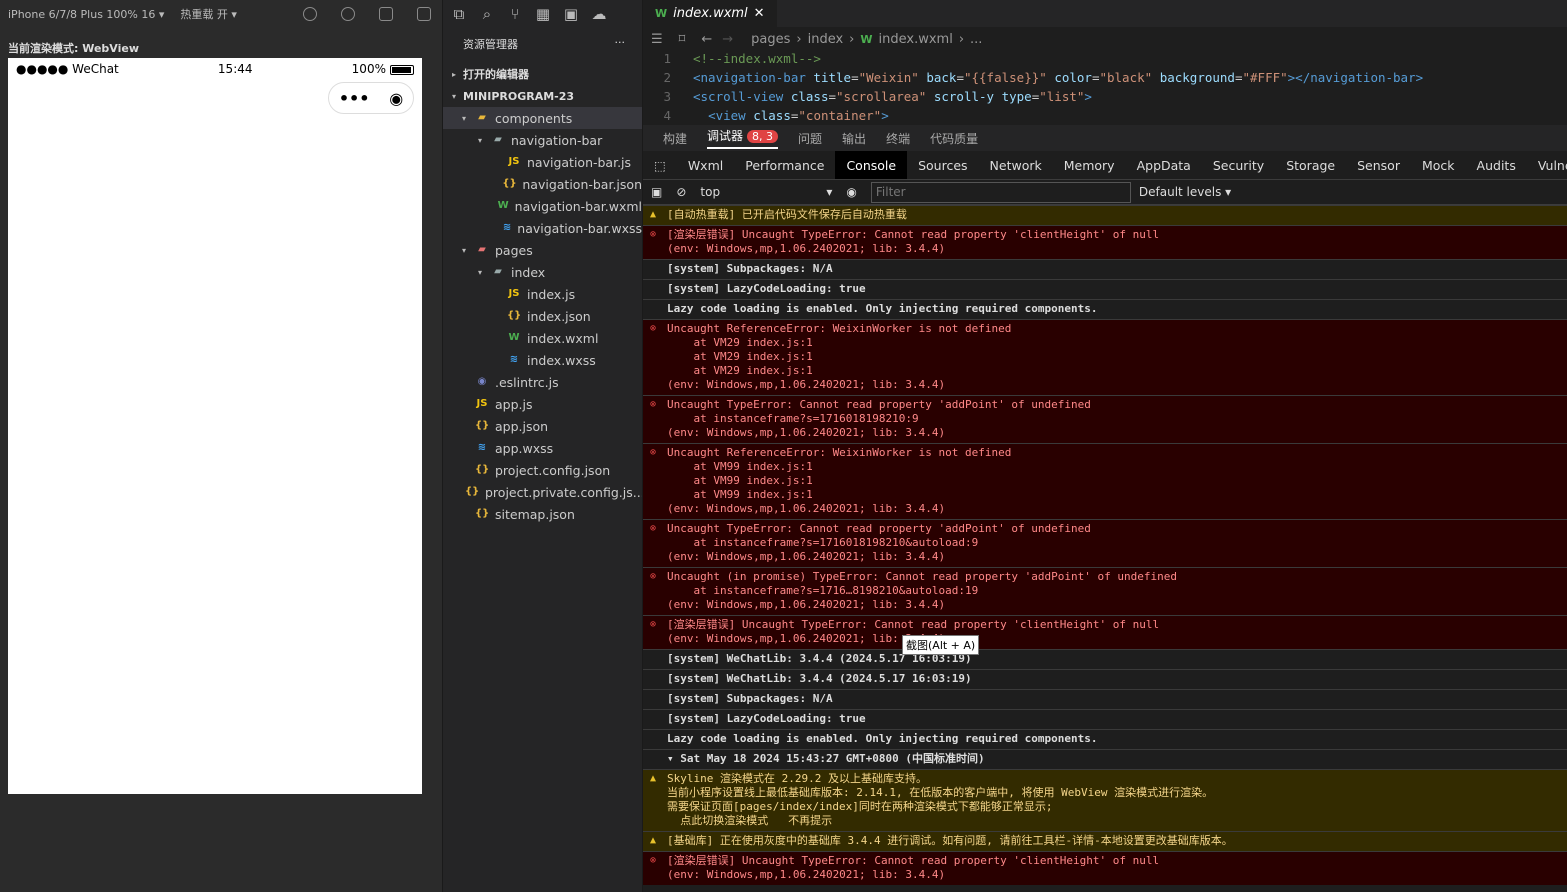  What do you see at coordinates (682, 39) in the screenshot?
I see `bookmark-icon: ⌑` at bounding box center [682, 39].